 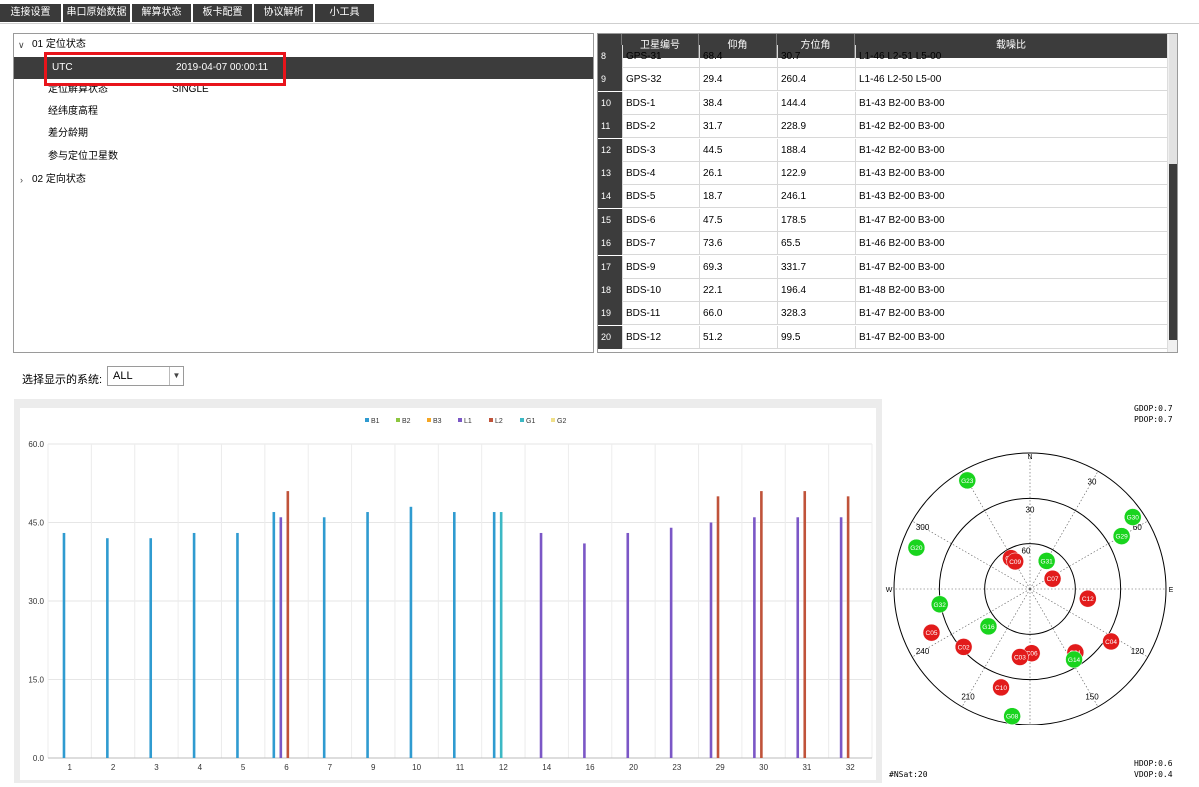 What do you see at coordinates (738, 56) in the screenshot?
I see `cell-elevation: 68.4` at bounding box center [738, 56].